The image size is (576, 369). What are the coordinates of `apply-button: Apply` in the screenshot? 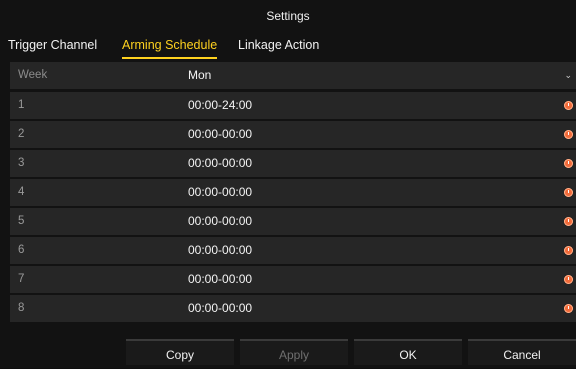 It's located at (294, 352).